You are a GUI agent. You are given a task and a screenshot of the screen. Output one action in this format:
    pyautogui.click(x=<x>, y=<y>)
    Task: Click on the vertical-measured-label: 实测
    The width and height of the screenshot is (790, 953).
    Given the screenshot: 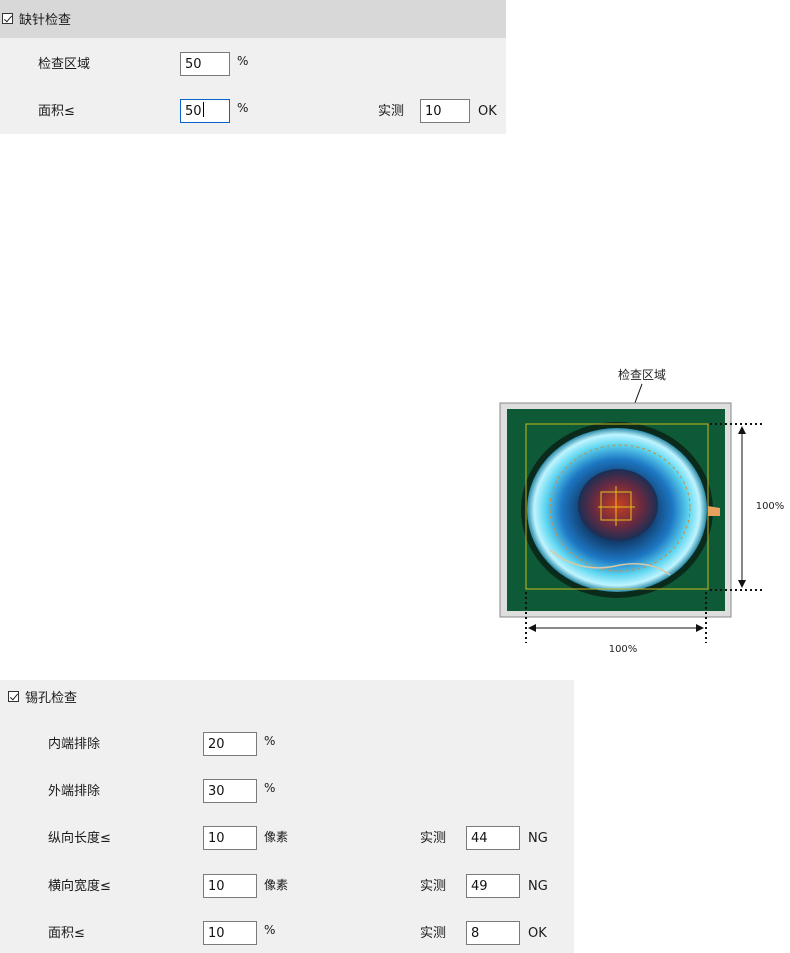 What is the action you would take?
    pyautogui.click(x=433, y=838)
    